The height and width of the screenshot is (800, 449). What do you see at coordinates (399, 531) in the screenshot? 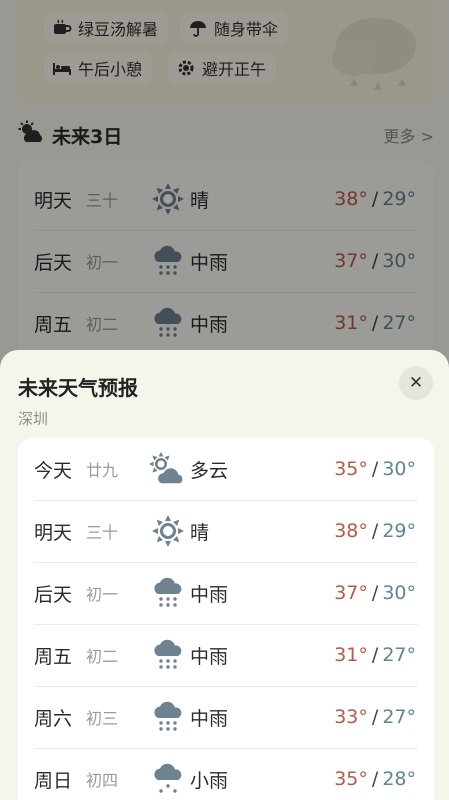
I see `low-temp: 29°` at bounding box center [399, 531].